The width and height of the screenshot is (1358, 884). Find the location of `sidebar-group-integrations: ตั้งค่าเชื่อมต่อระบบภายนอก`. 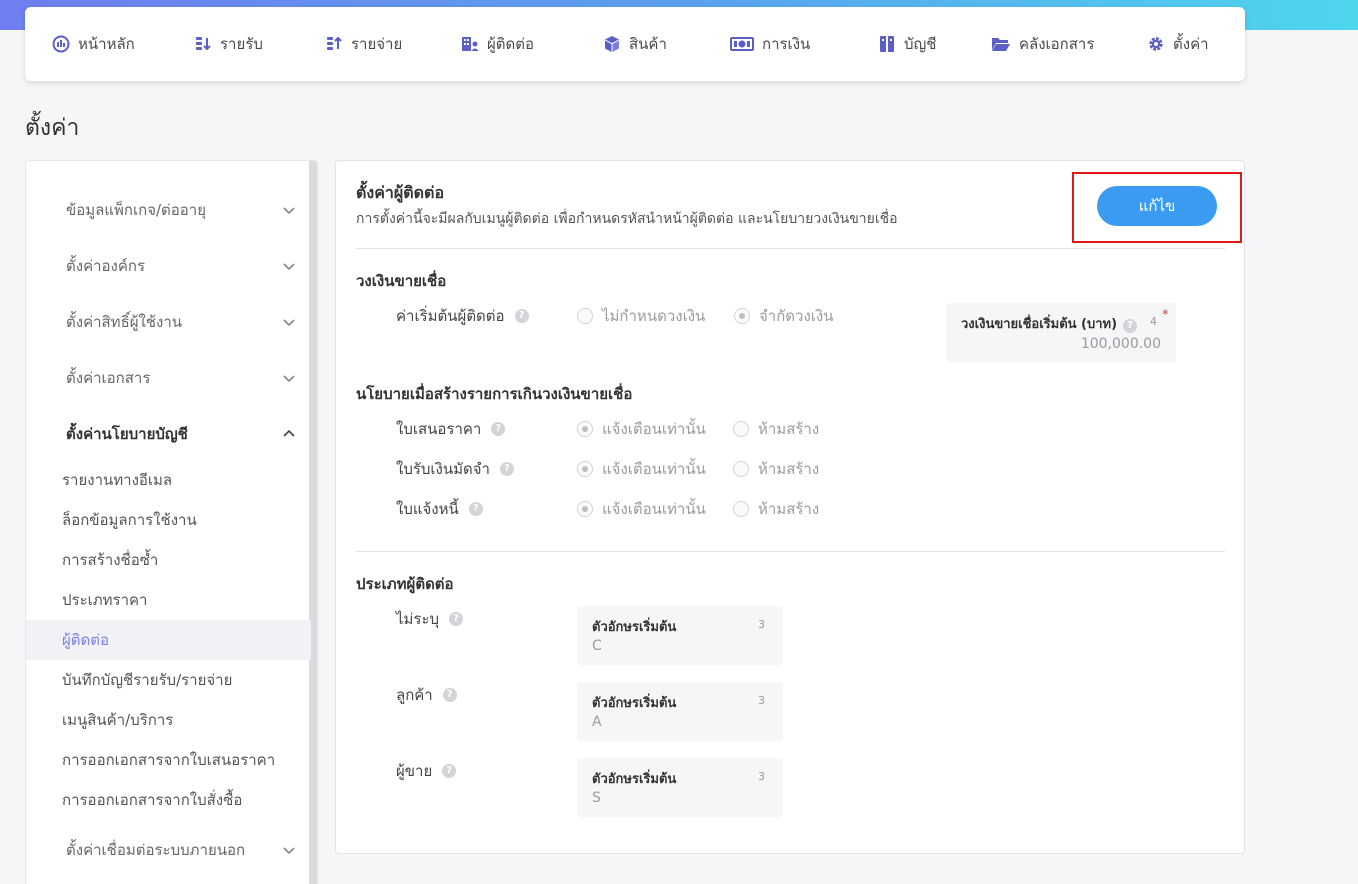

sidebar-group-integrations: ตั้งค่าเชื่อมต่อระบบภายนอก is located at coordinates (181, 850).